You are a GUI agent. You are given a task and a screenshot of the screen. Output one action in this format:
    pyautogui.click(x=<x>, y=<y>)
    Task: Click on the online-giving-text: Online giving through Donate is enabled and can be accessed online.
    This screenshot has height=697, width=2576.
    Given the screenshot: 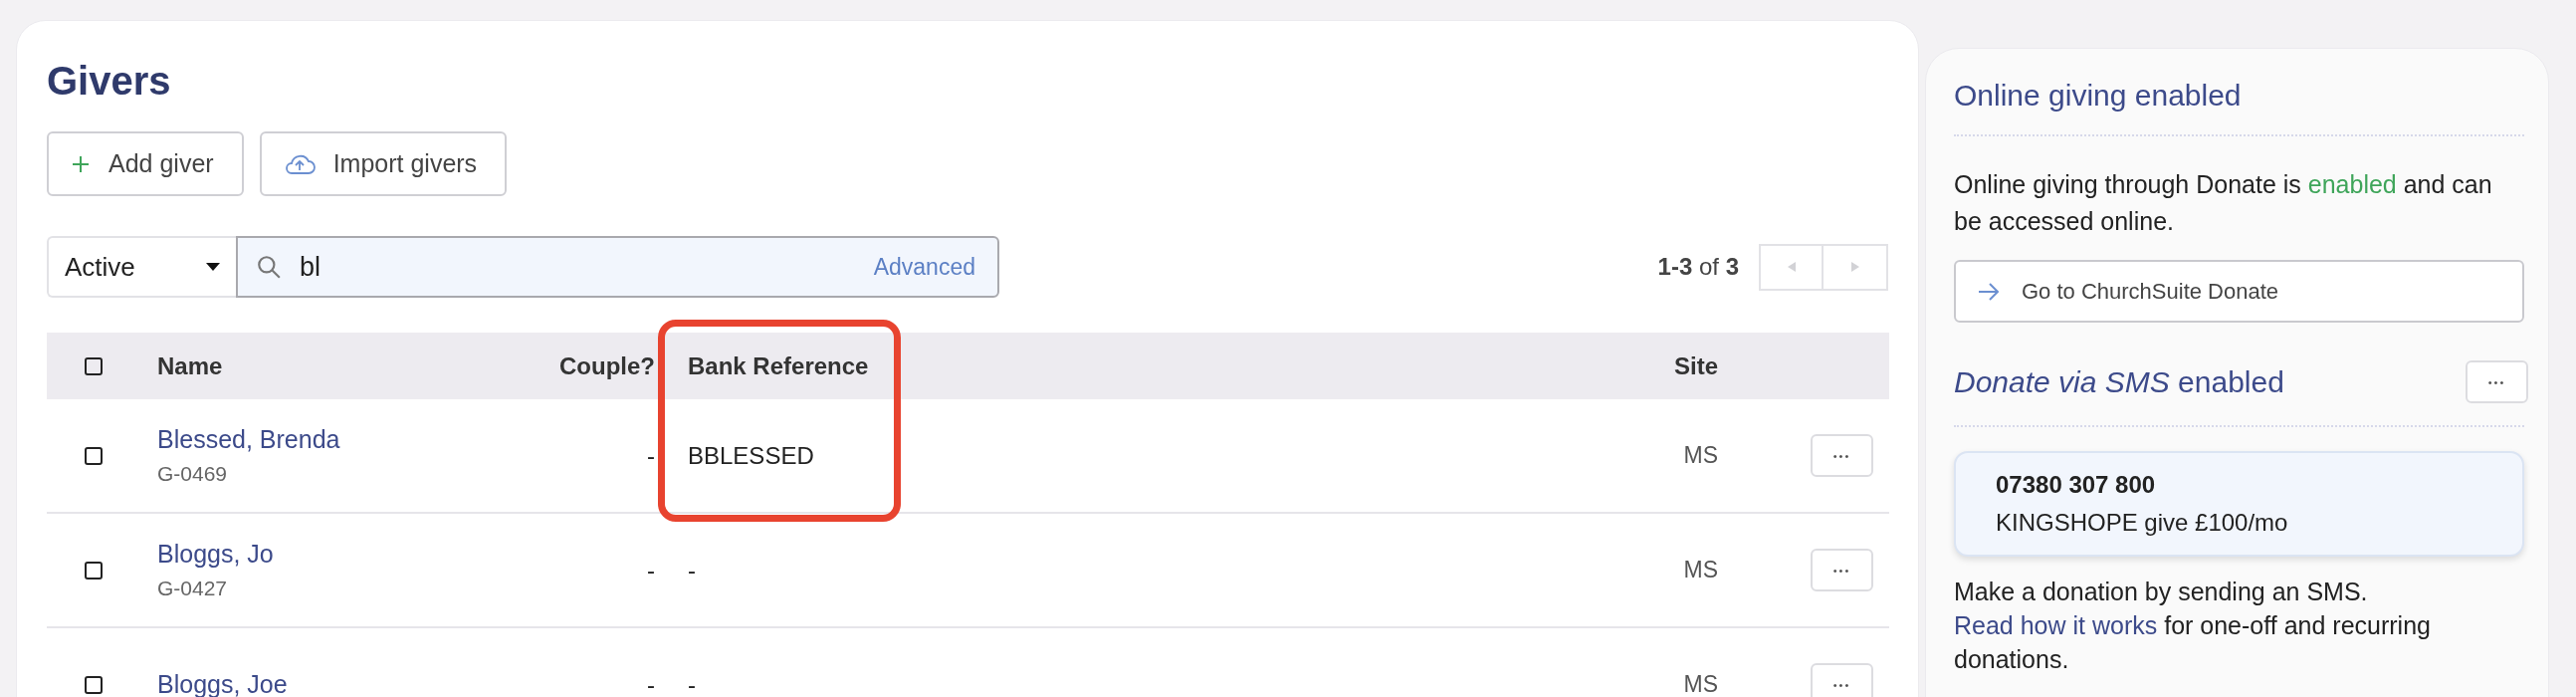 What is the action you would take?
    pyautogui.click(x=2223, y=203)
    